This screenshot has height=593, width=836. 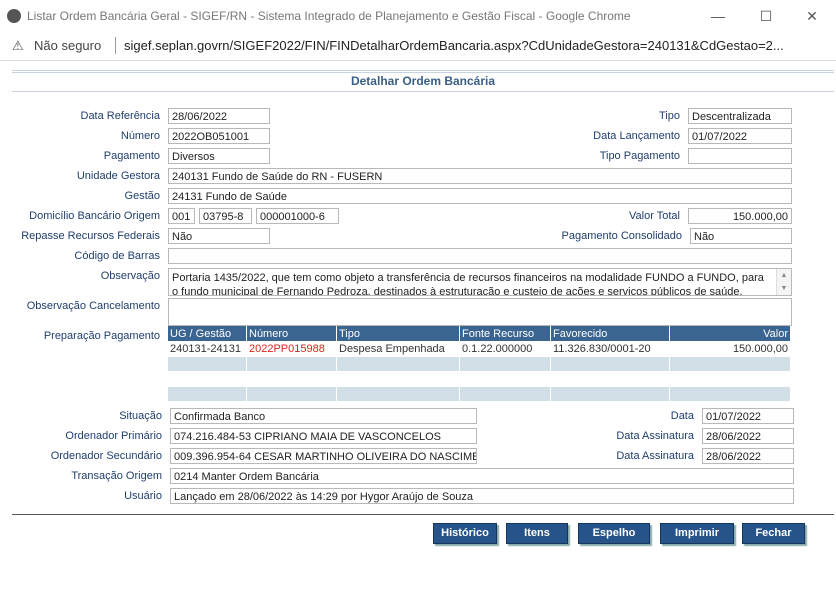 What do you see at coordinates (740, 136) in the screenshot?
I see `data-lancamento-field: 01/07/2022` at bounding box center [740, 136].